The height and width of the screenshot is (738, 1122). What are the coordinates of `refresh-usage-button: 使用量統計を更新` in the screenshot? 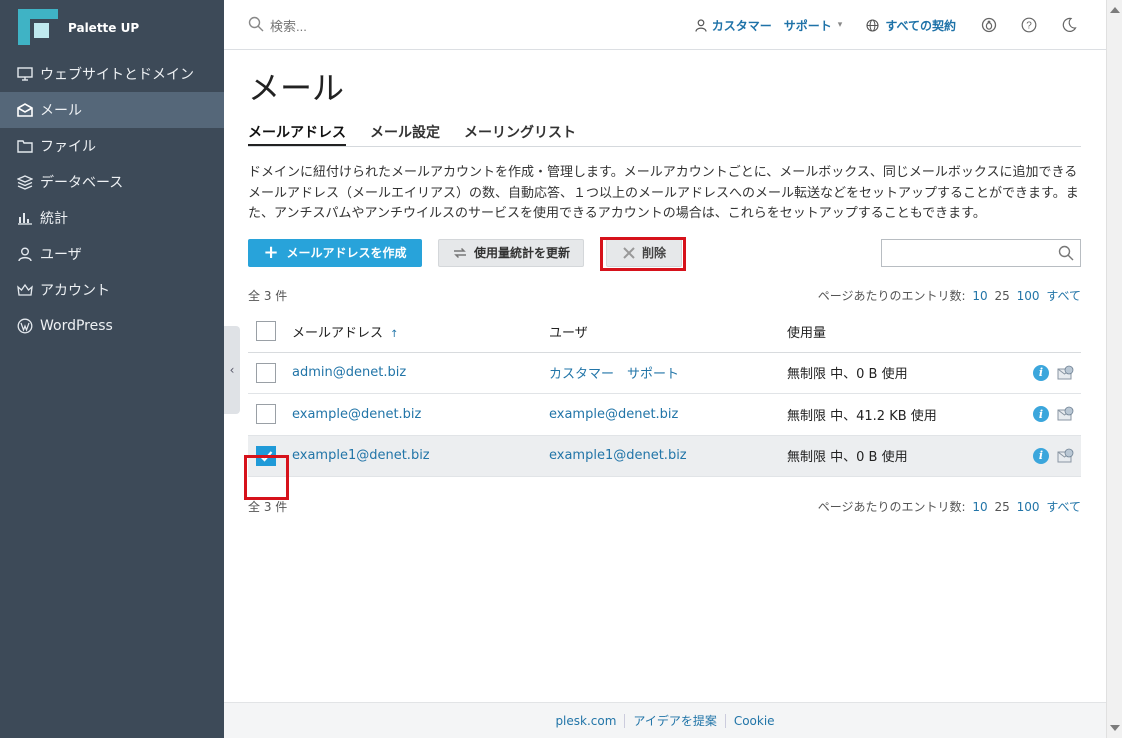 It's located at (511, 252).